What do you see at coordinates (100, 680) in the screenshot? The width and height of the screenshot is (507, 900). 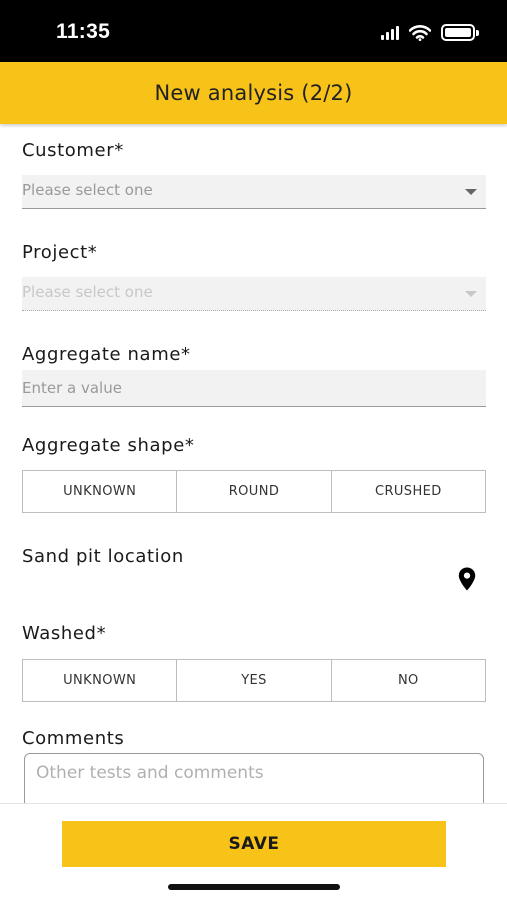 I see `washed-option-unknown: UNKNOWN` at bounding box center [100, 680].